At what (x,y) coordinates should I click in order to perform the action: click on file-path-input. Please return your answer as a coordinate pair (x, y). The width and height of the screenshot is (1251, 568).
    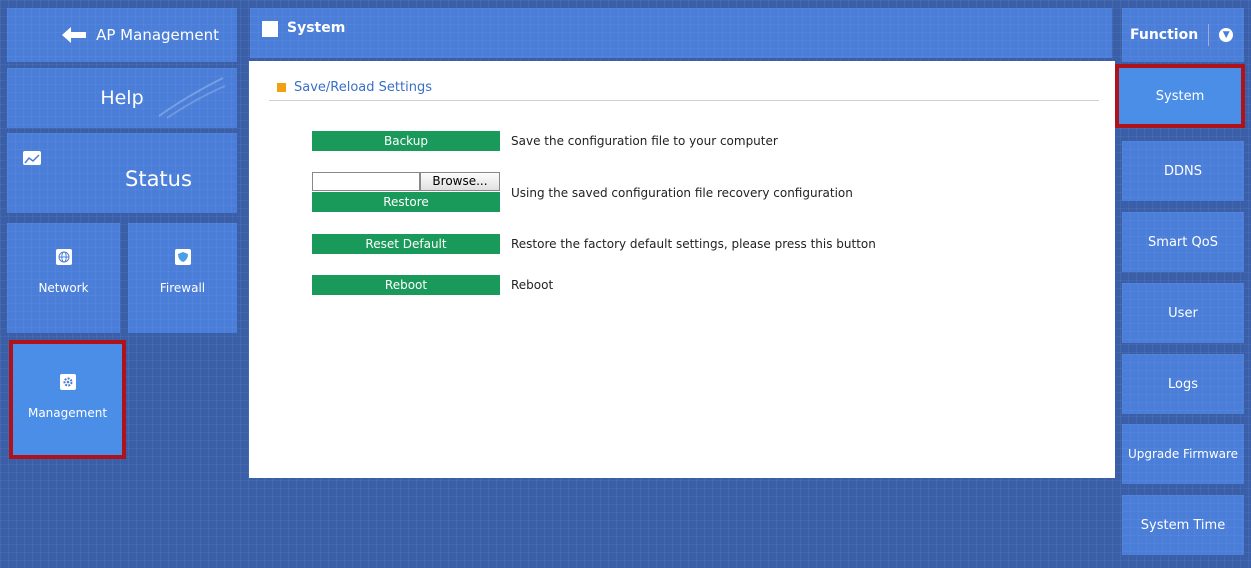
    Looking at the image, I should click on (366, 181).